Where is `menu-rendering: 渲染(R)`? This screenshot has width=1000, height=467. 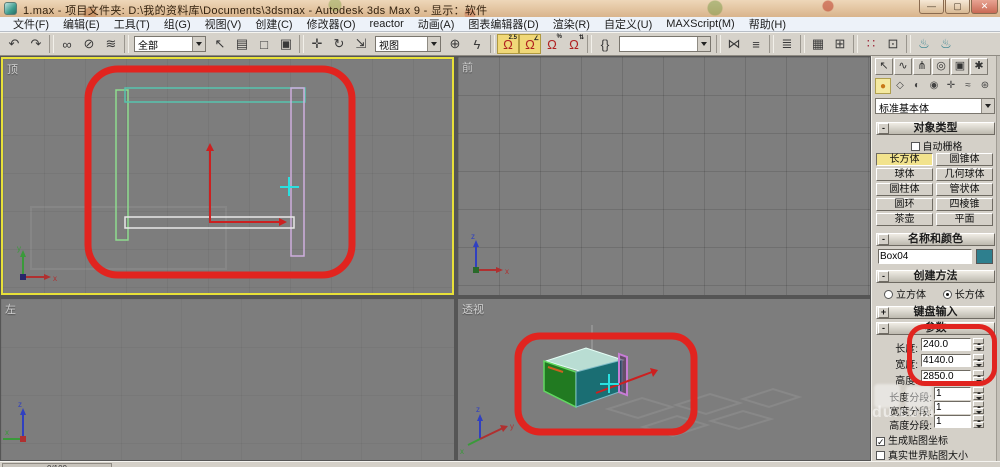
menu-rendering: 渲染(R) is located at coordinates (571, 24).